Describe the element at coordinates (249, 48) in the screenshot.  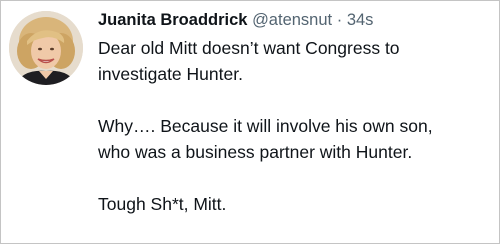
I see `tweet-text-line: Dear old Mitt doesn’t want Congress to` at that location.